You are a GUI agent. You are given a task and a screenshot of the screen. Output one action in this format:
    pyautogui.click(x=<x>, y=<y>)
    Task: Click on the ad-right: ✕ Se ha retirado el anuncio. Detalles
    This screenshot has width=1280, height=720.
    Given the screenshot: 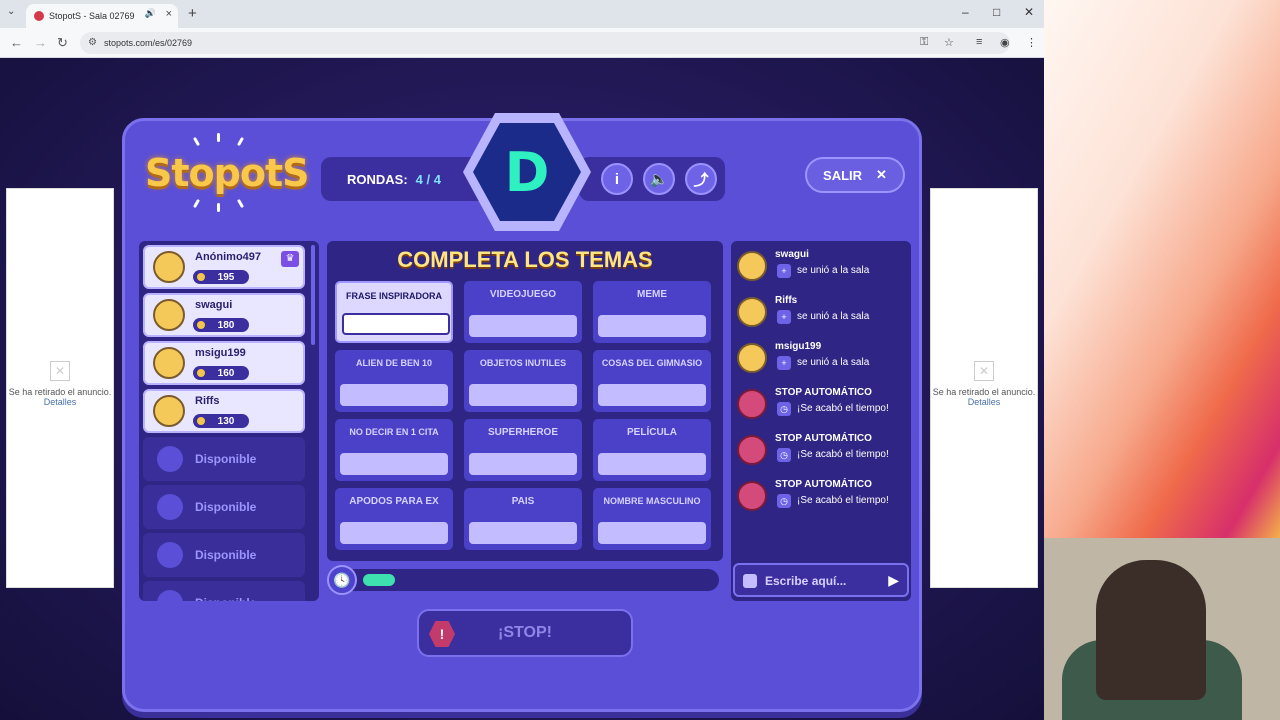 What is the action you would take?
    pyautogui.click(x=984, y=388)
    